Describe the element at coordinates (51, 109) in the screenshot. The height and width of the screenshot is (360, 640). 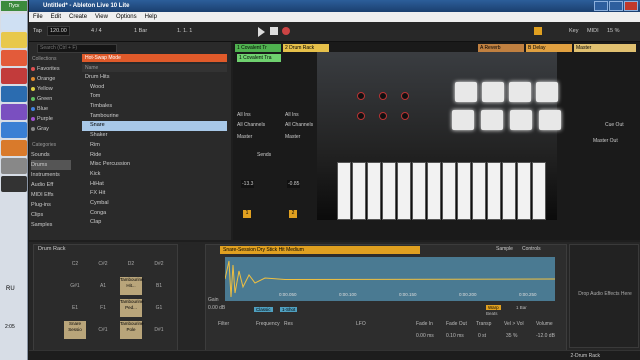
I see `collection-blue: Blue` at that location.